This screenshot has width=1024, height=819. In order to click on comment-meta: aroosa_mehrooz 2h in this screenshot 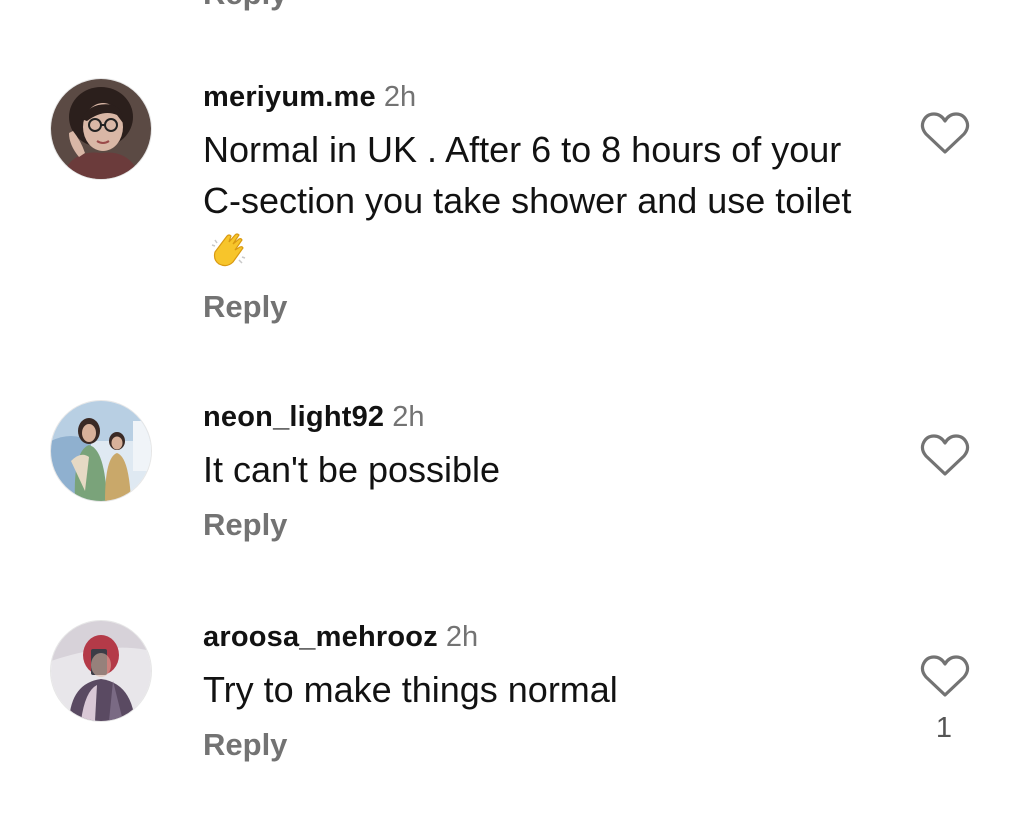, I will do `click(533, 637)`.